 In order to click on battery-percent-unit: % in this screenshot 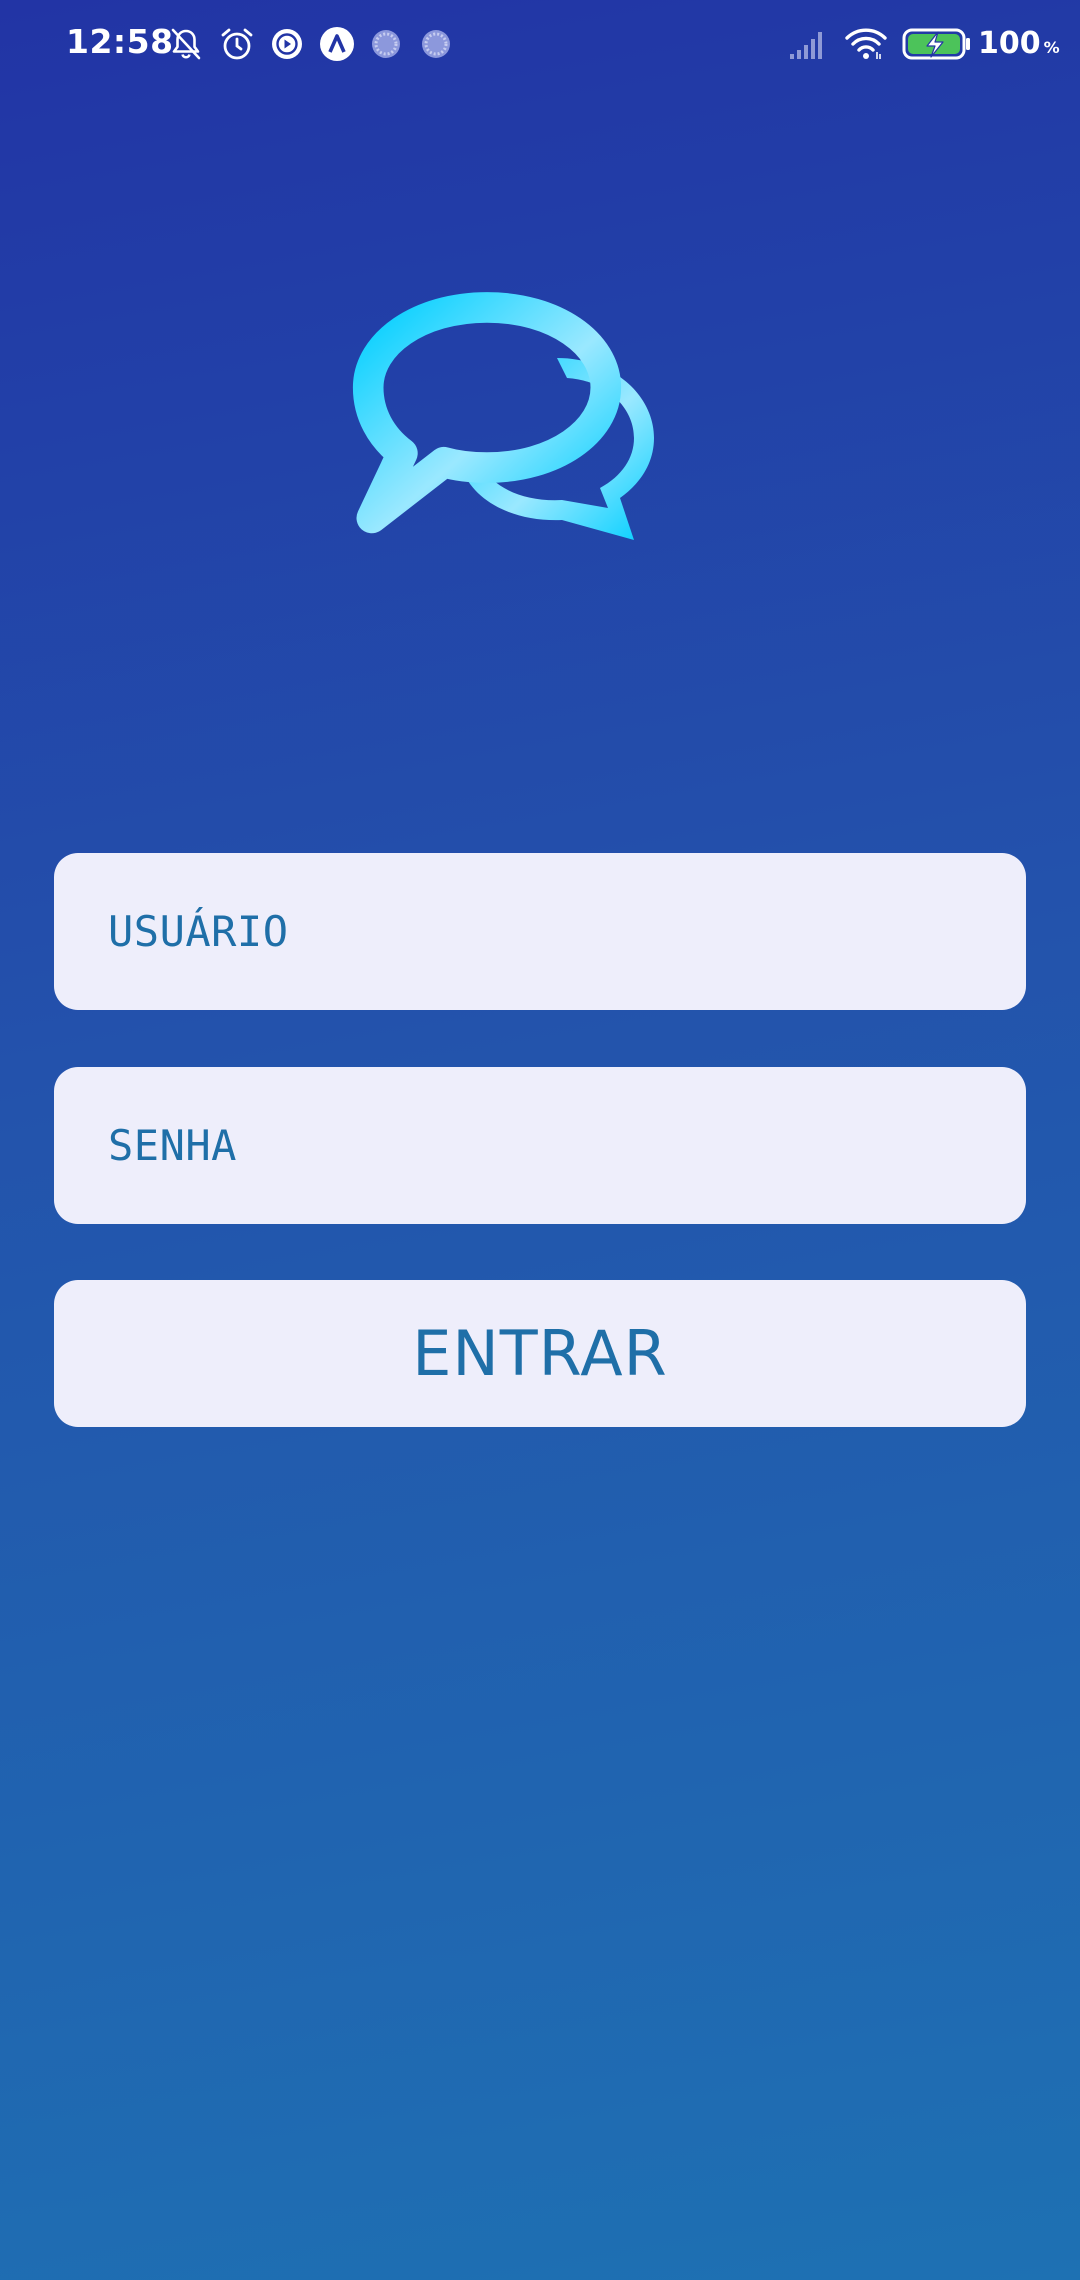, I will do `click(1051, 47)`.